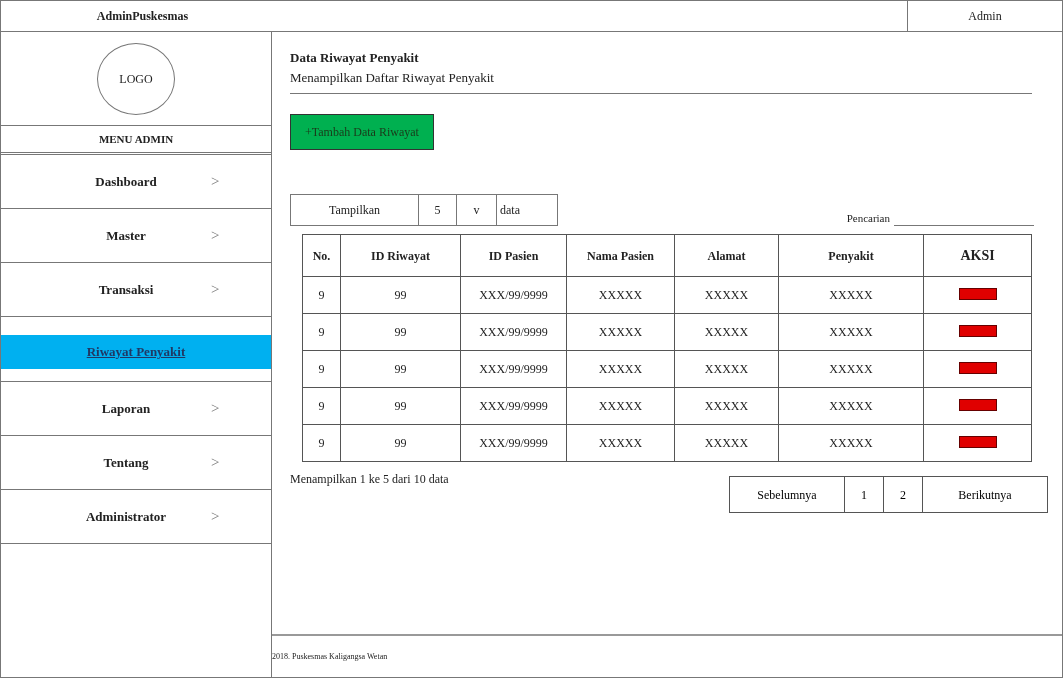 The width and height of the screenshot is (1063, 678). Describe the element at coordinates (868, 218) in the screenshot. I see `search-label: Pencarian` at that location.